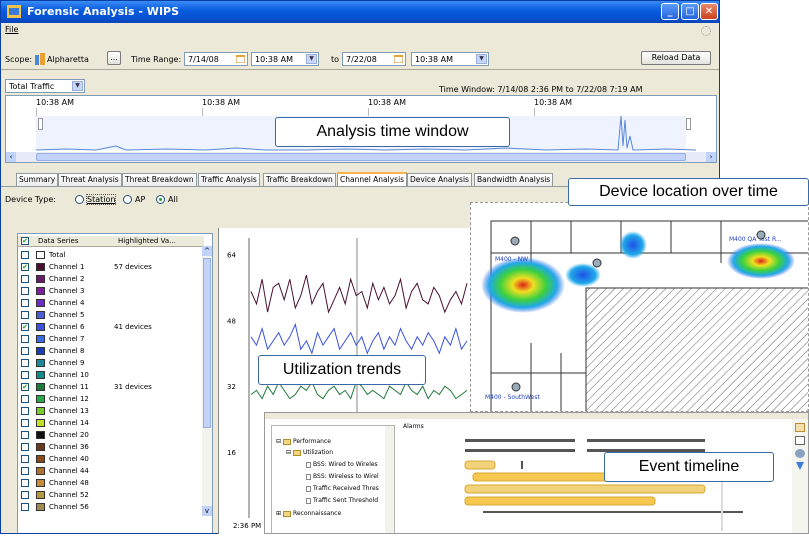 Image resolution: width=809 pixels, height=536 pixels. What do you see at coordinates (111, 363) in the screenshot?
I see `series-row: Channel 9` at bounding box center [111, 363].